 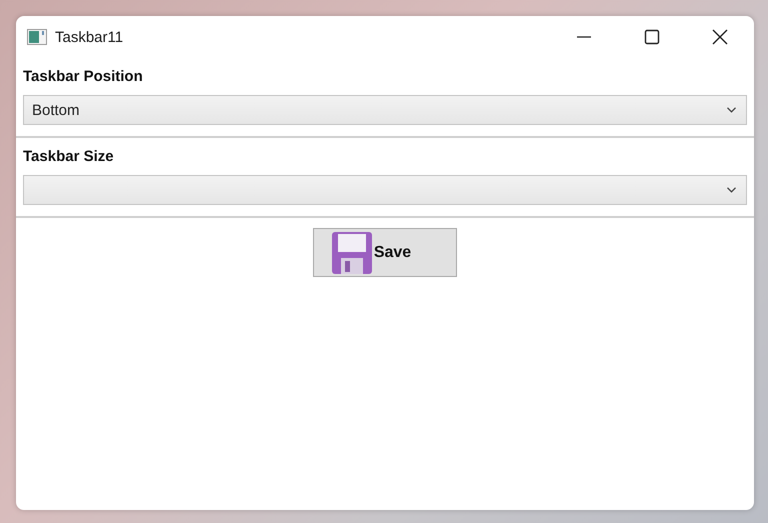 What do you see at coordinates (37, 37) in the screenshot?
I see `app-icon` at bounding box center [37, 37].